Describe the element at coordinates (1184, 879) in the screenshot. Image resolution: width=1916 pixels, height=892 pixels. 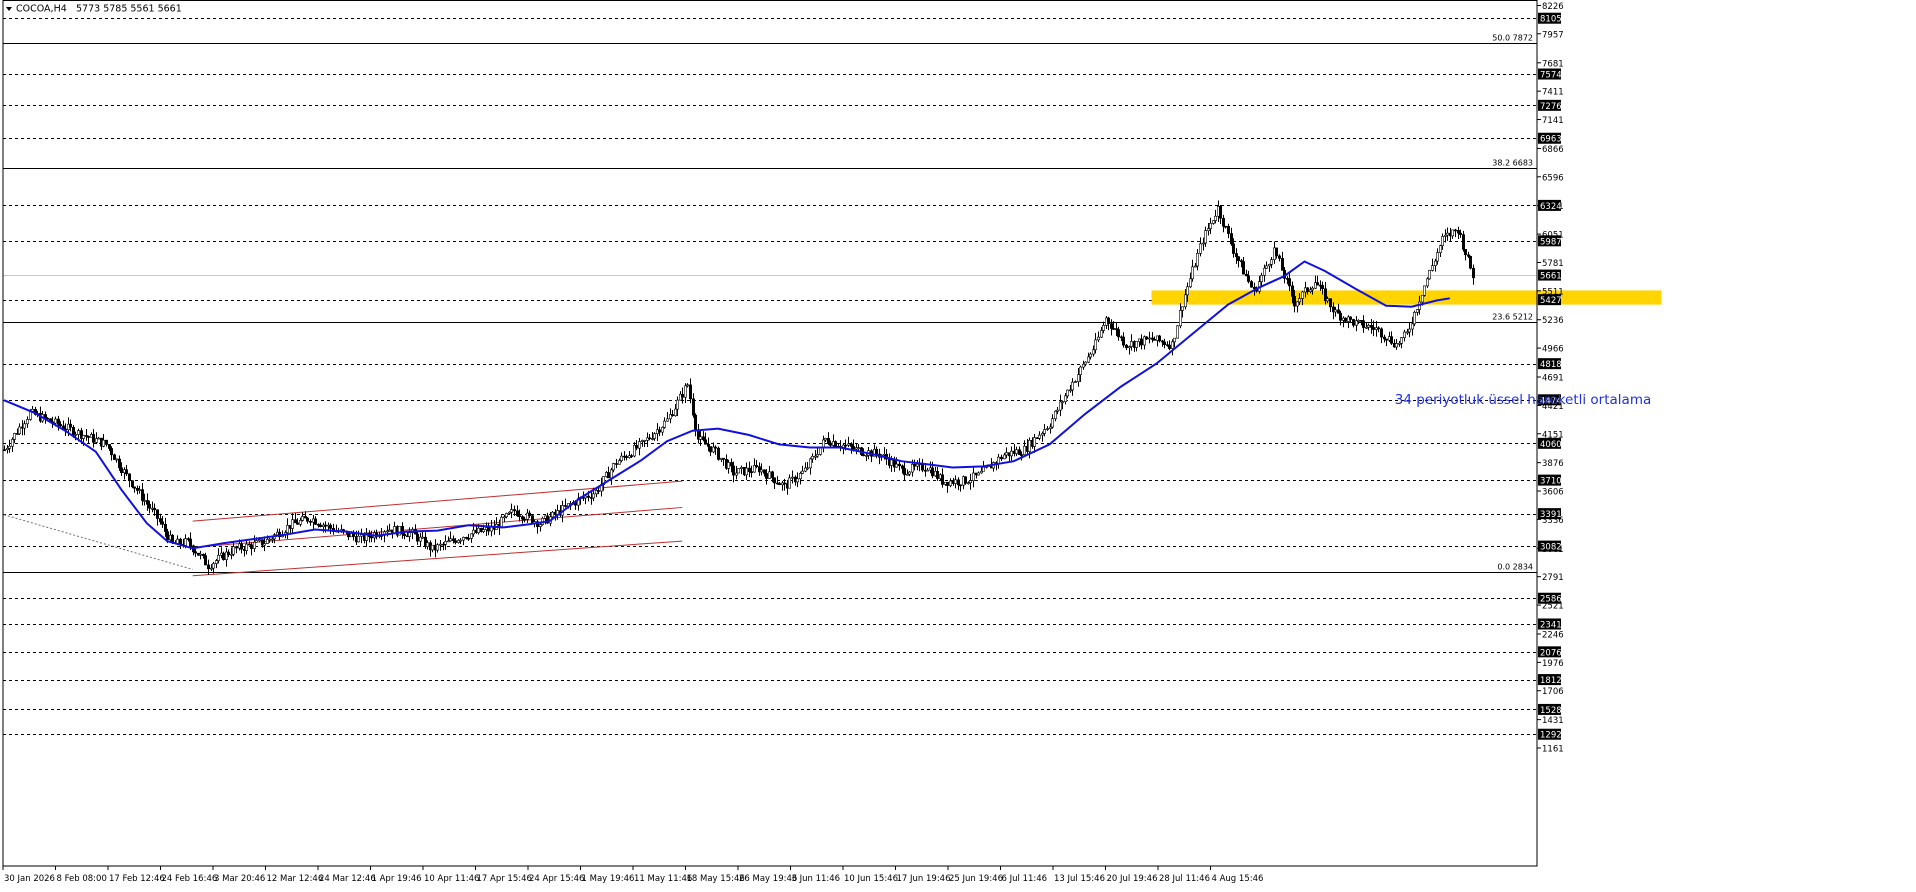
I see `time-tick-label: 28 Jul 11:46` at that location.